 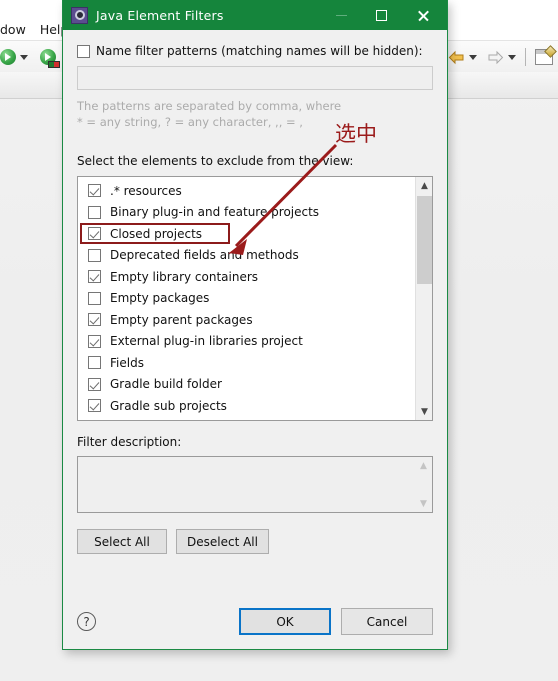 I want to click on list-item-label: Gradle build folder, so click(x=166, y=384).